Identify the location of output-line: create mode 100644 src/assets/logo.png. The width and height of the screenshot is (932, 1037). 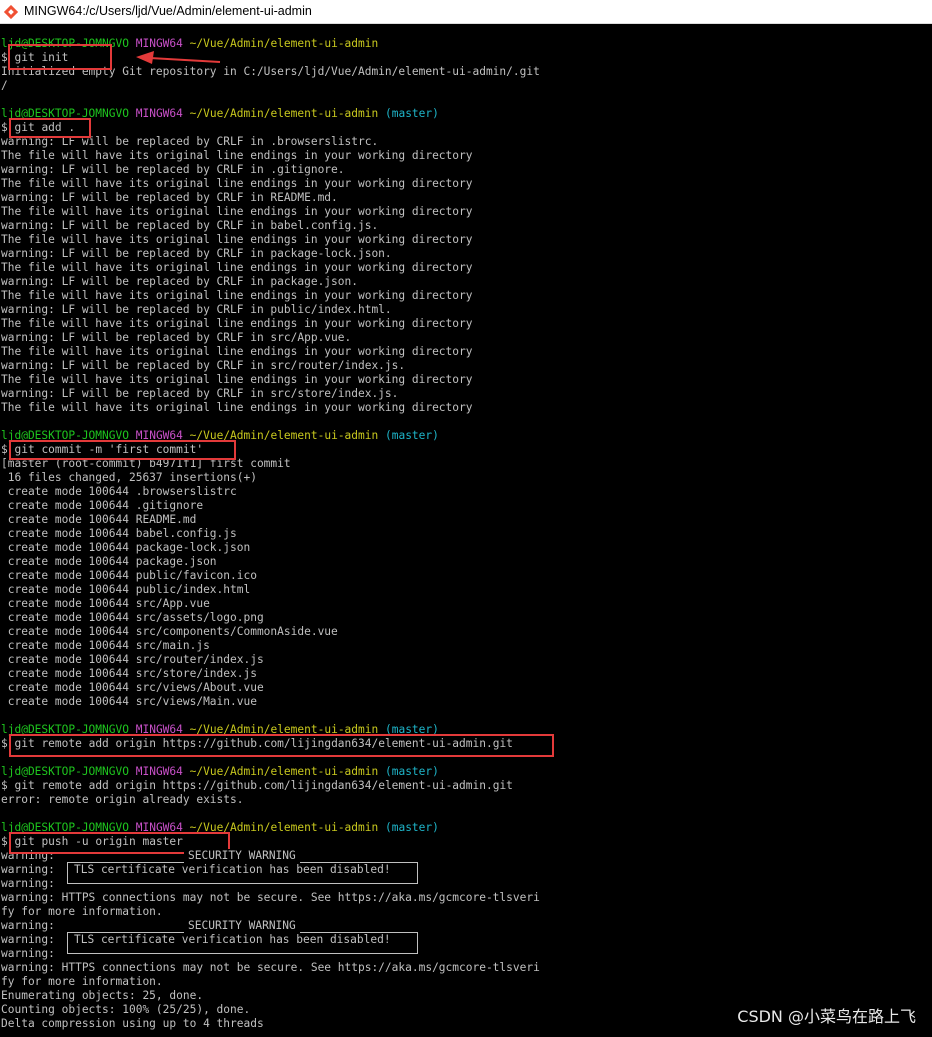
(132, 617).